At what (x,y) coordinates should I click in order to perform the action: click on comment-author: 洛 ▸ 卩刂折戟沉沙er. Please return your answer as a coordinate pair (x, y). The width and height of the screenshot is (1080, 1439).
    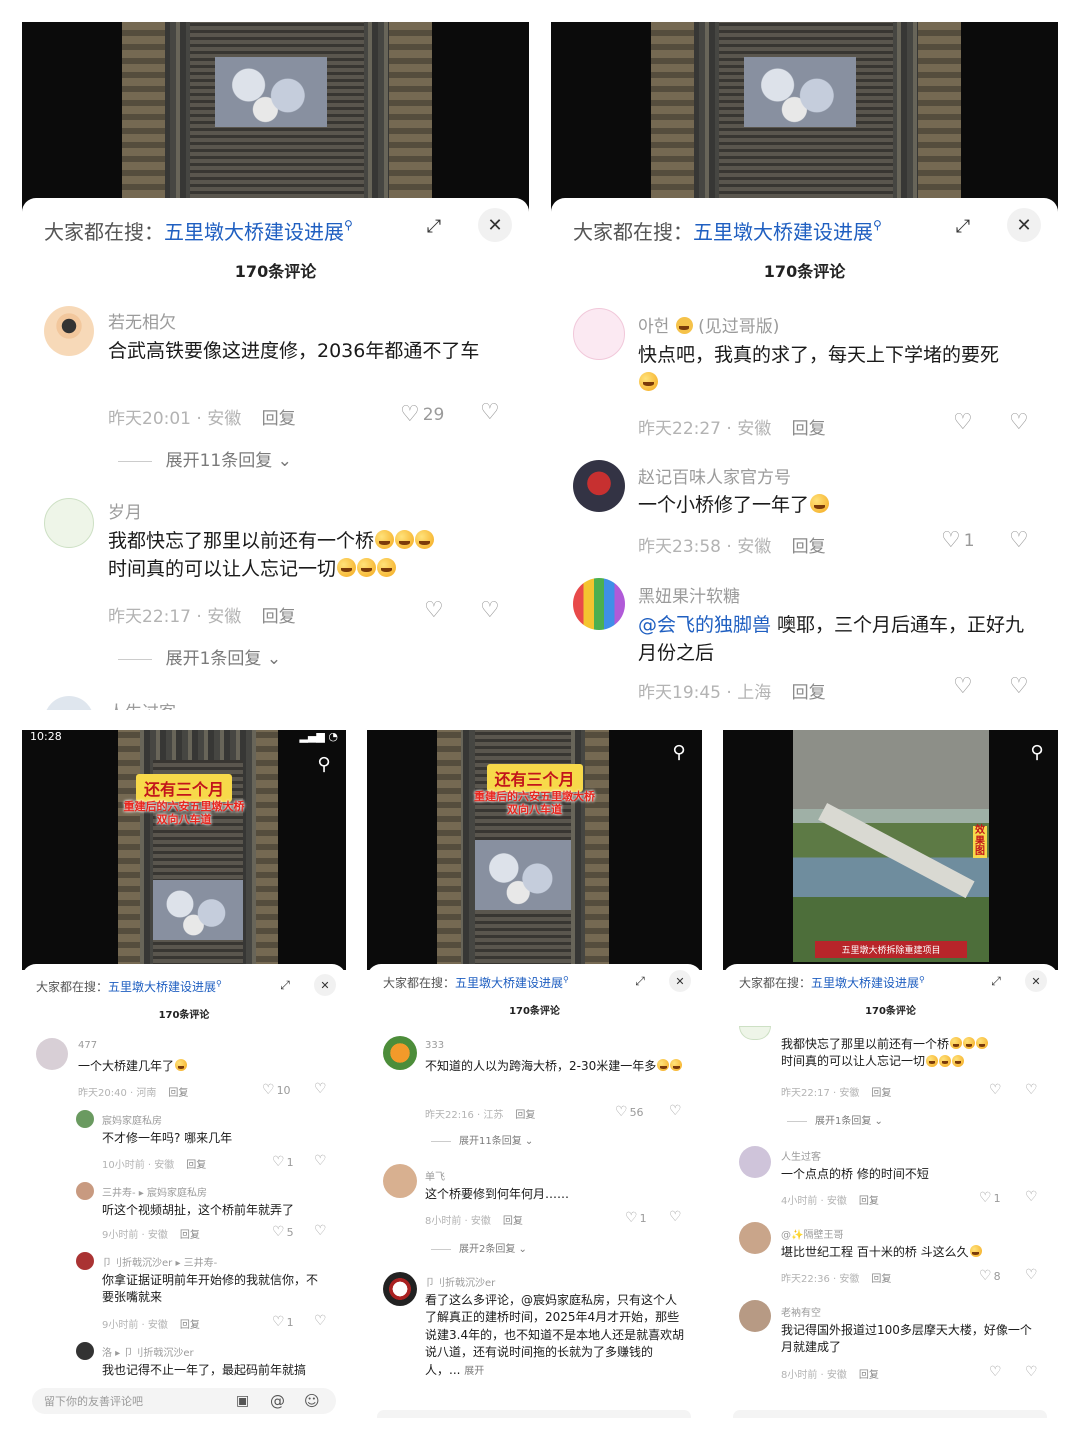
    Looking at the image, I should click on (148, 1351).